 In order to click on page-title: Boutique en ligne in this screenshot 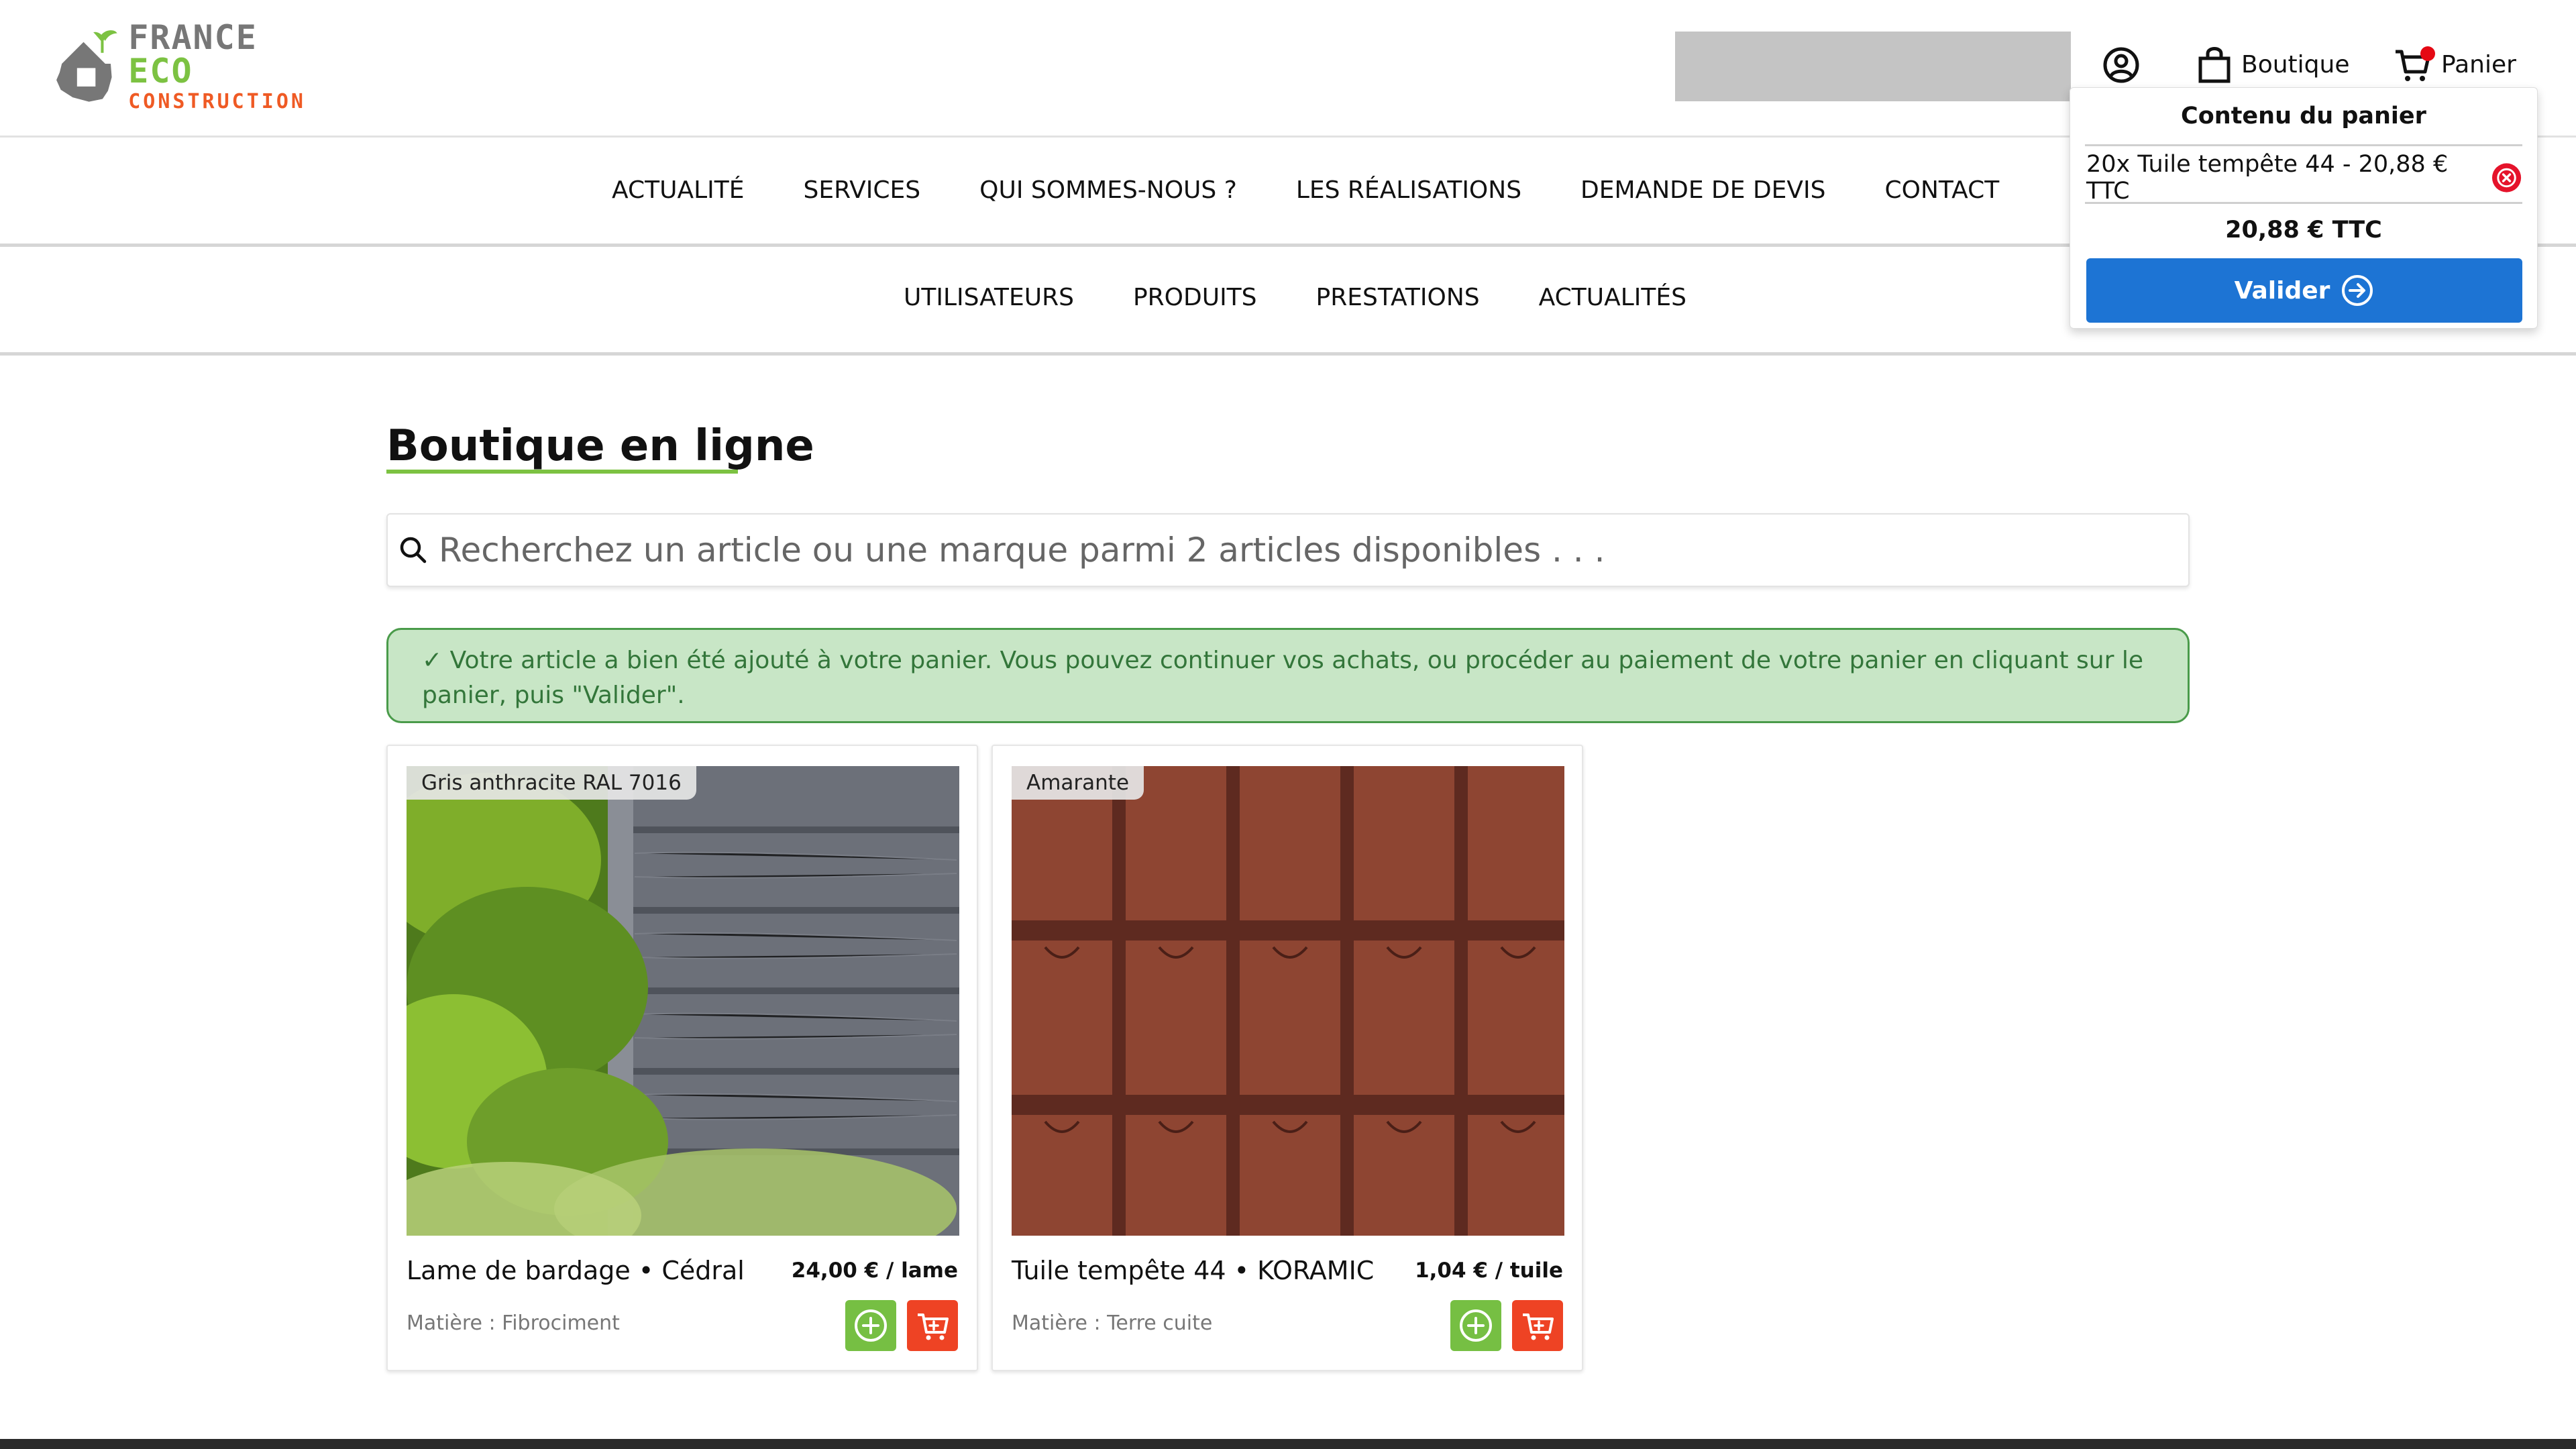, I will do `click(600, 446)`.